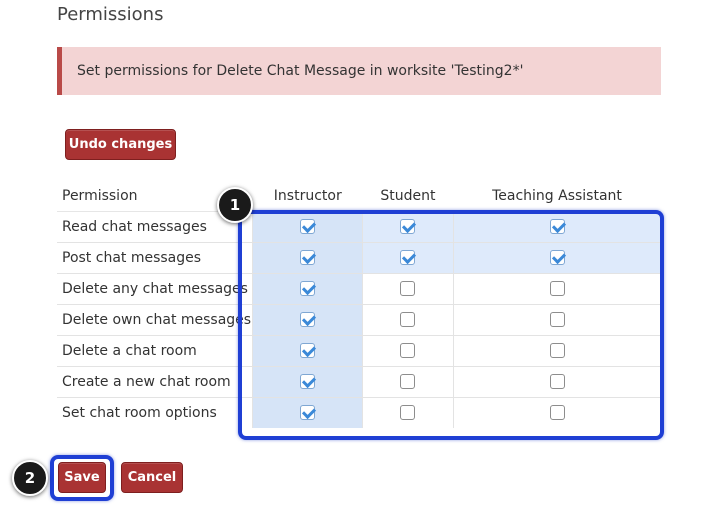  I want to click on page-title: Permissions, so click(110, 14).